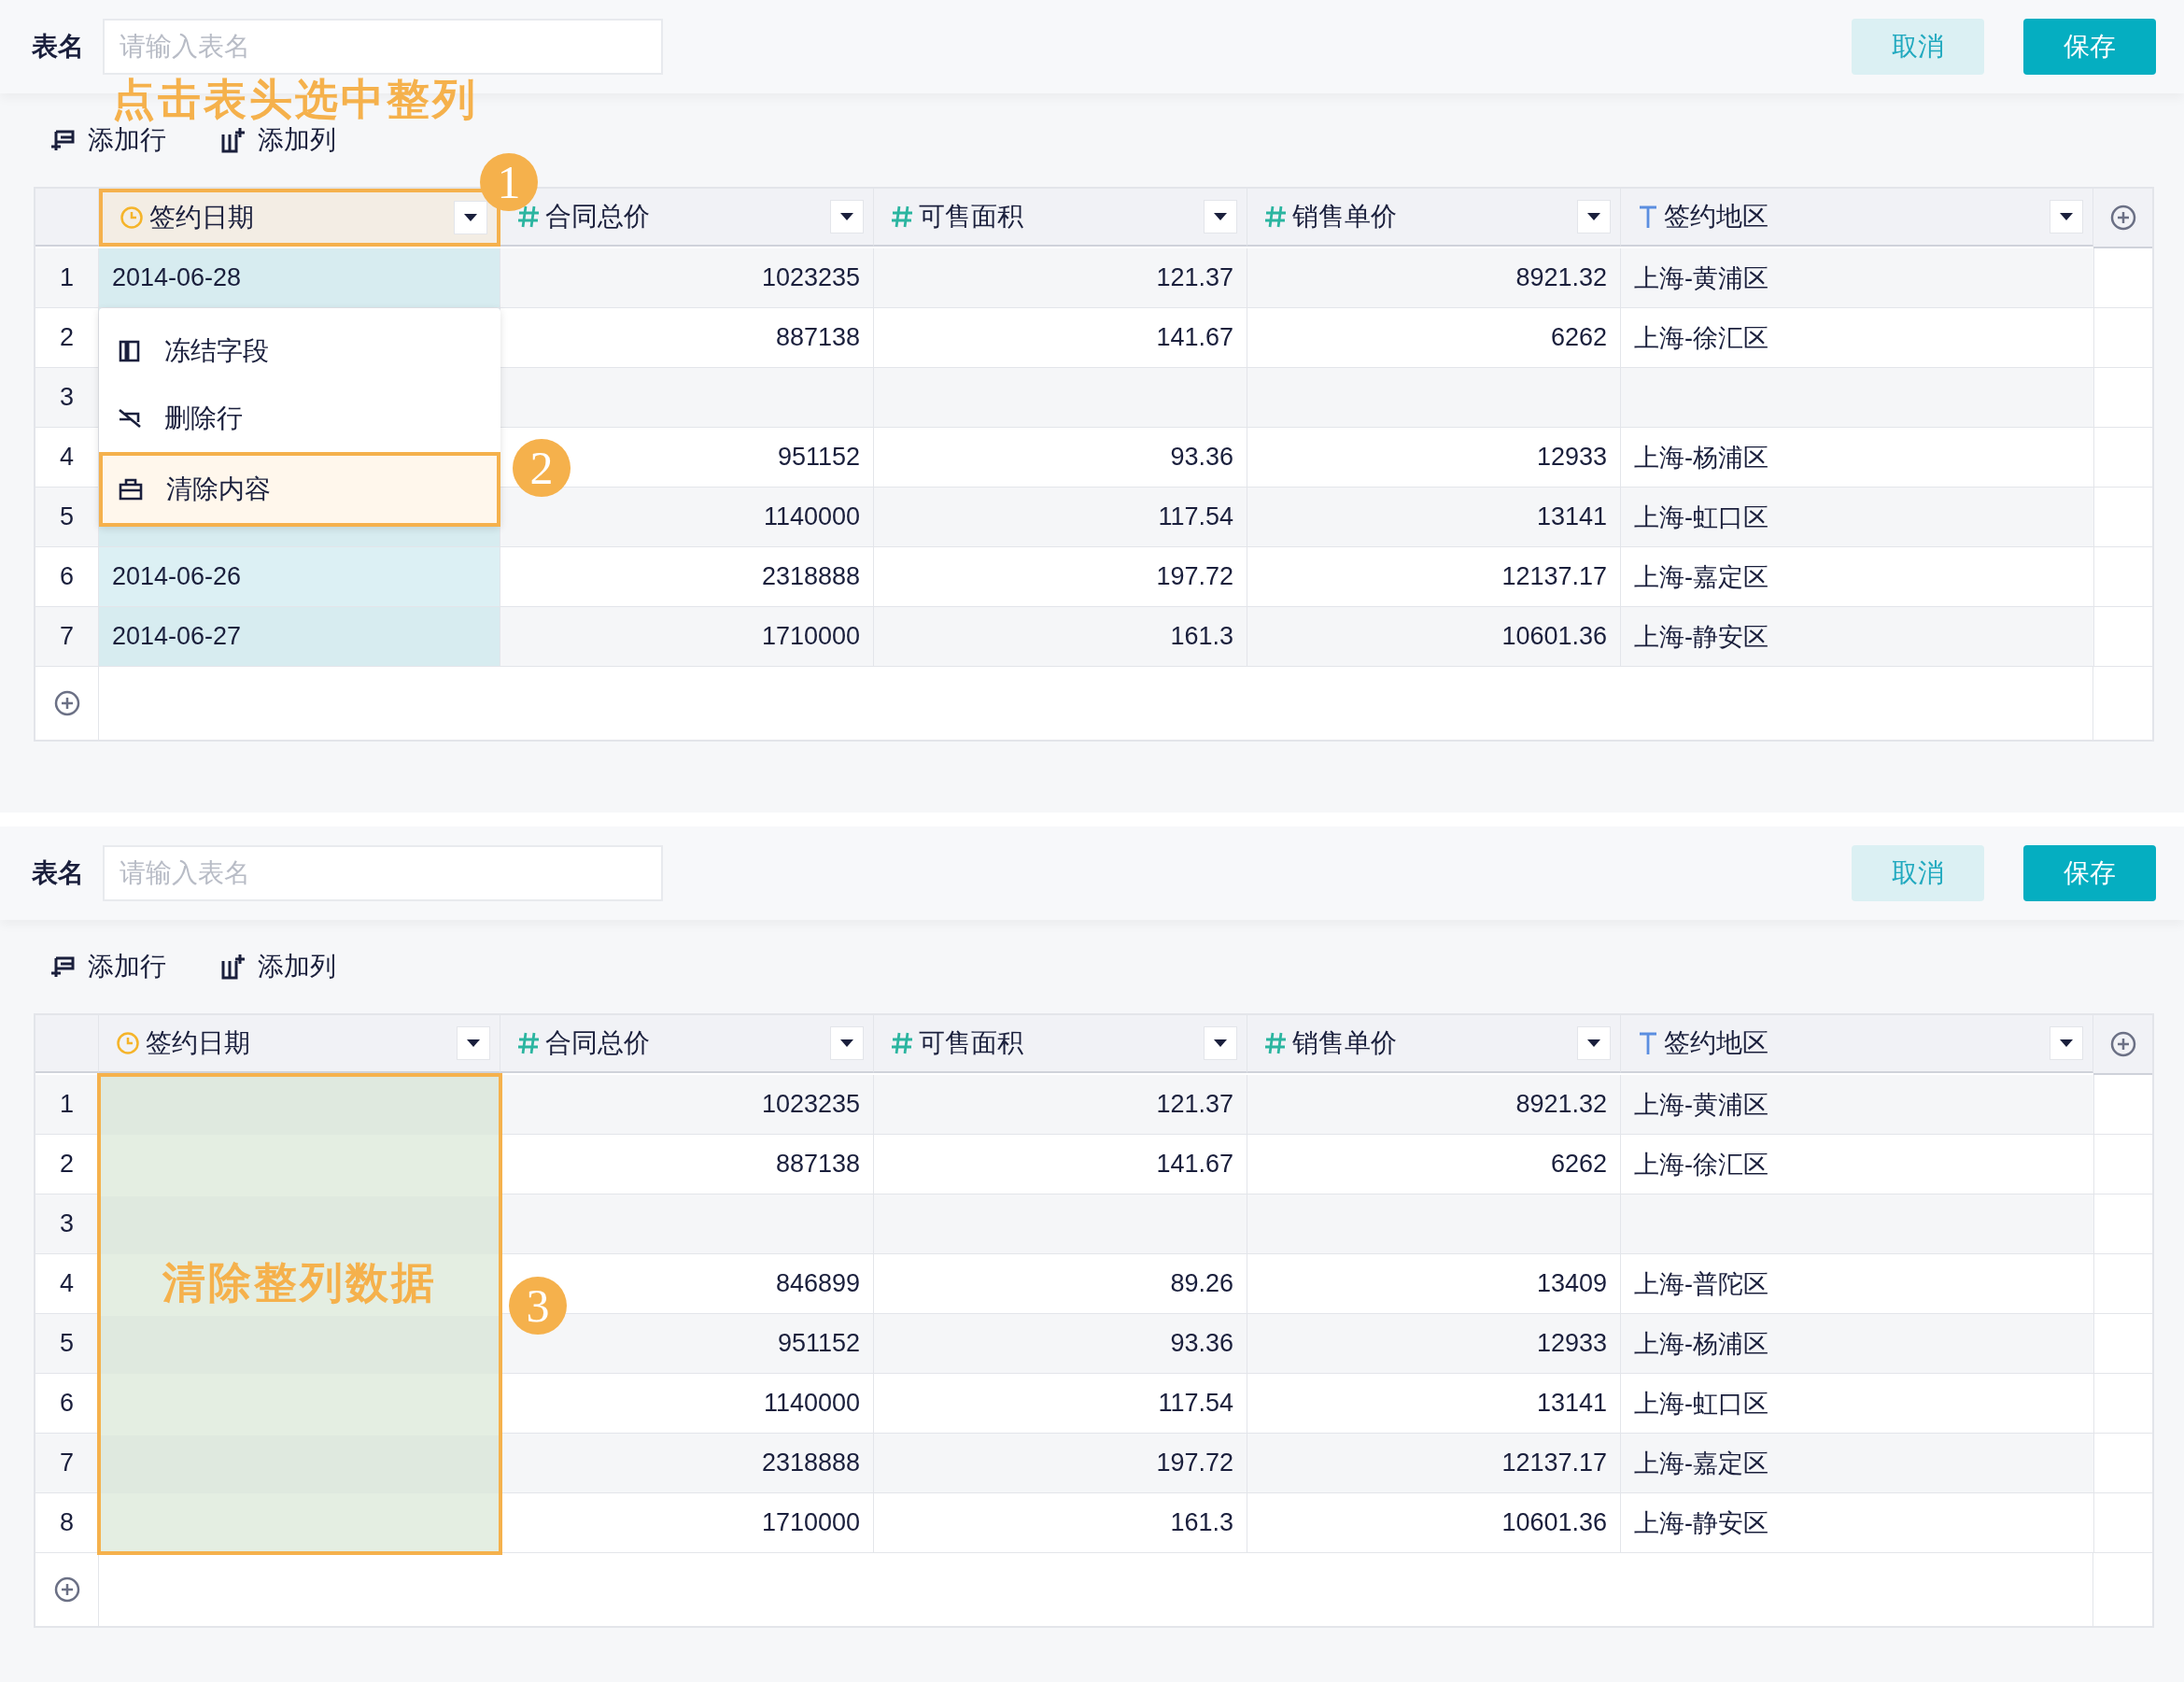  What do you see at coordinates (1857, 517) in the screenshot?
I see `table-cell: 上海-虹口区` at bounding box center [1857, 517].